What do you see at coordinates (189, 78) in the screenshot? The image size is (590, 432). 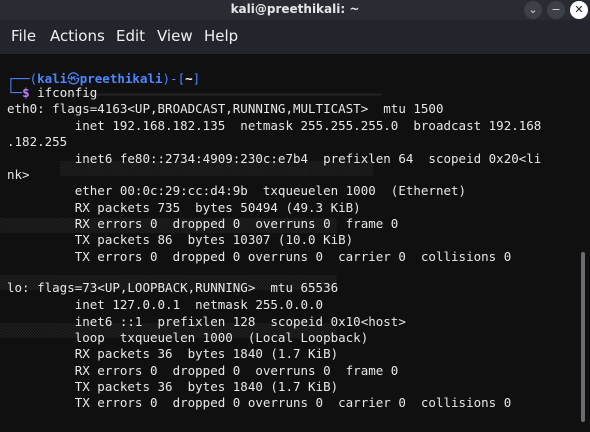 I see `prompt-directory: ~` at bounding box center [189, 78].